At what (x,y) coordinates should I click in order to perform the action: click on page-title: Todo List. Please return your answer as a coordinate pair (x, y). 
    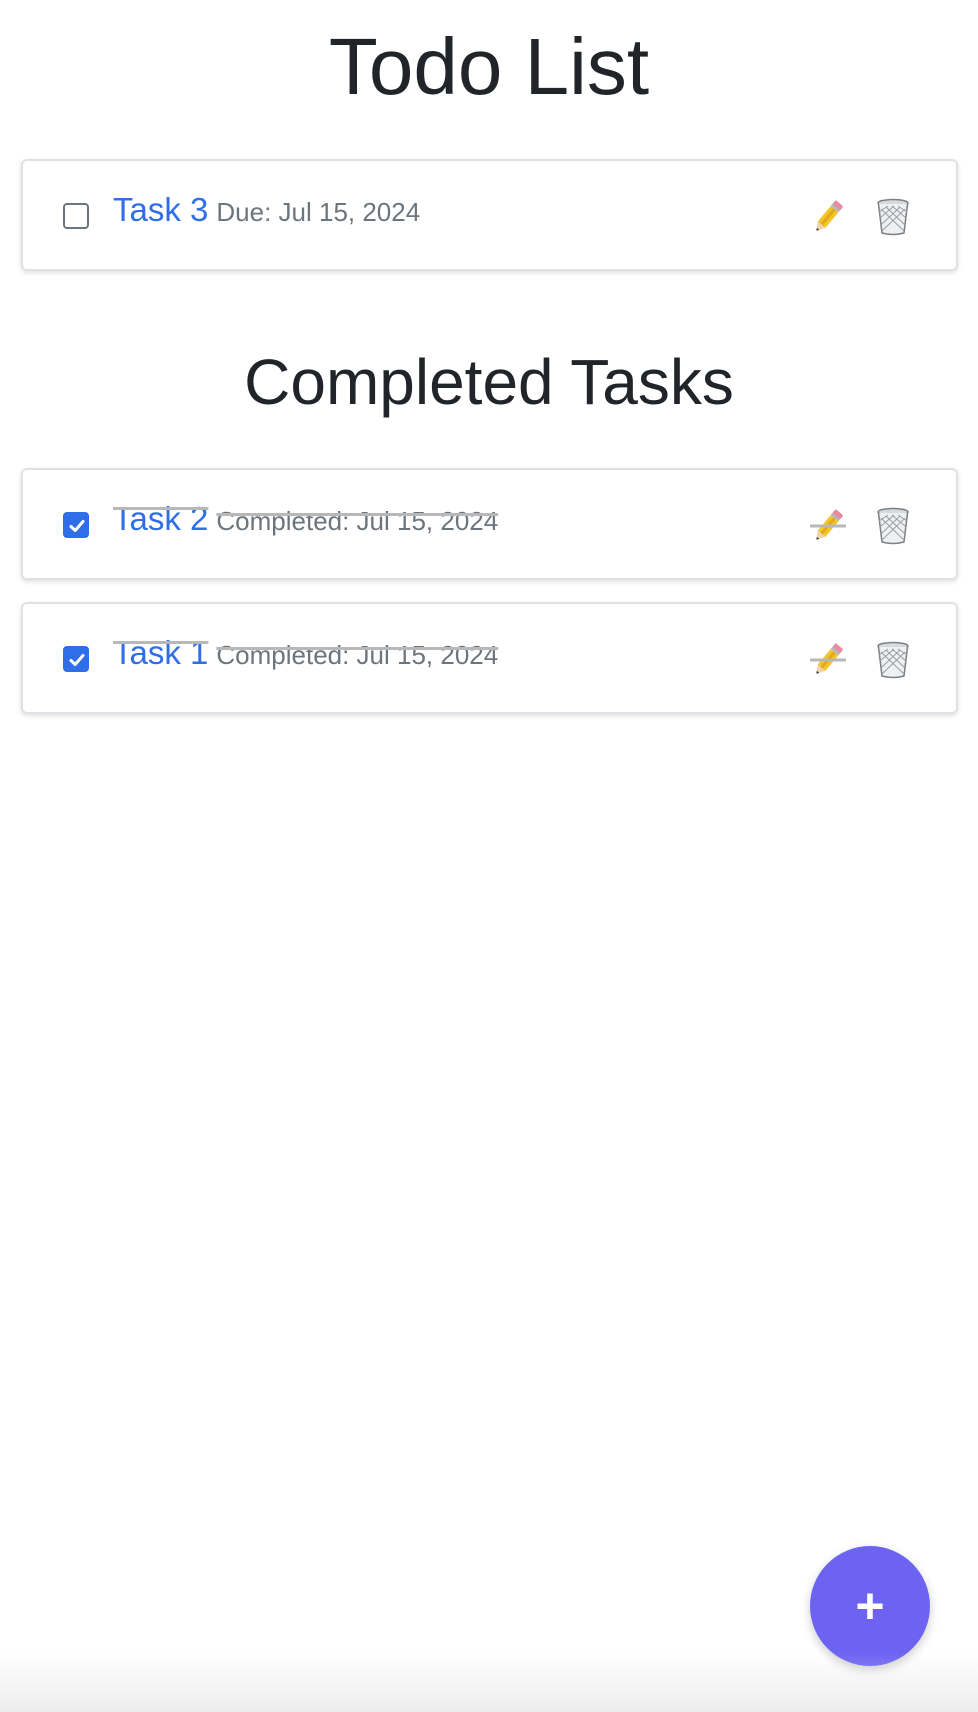
    Looking at the image, I should click on (489, 66).